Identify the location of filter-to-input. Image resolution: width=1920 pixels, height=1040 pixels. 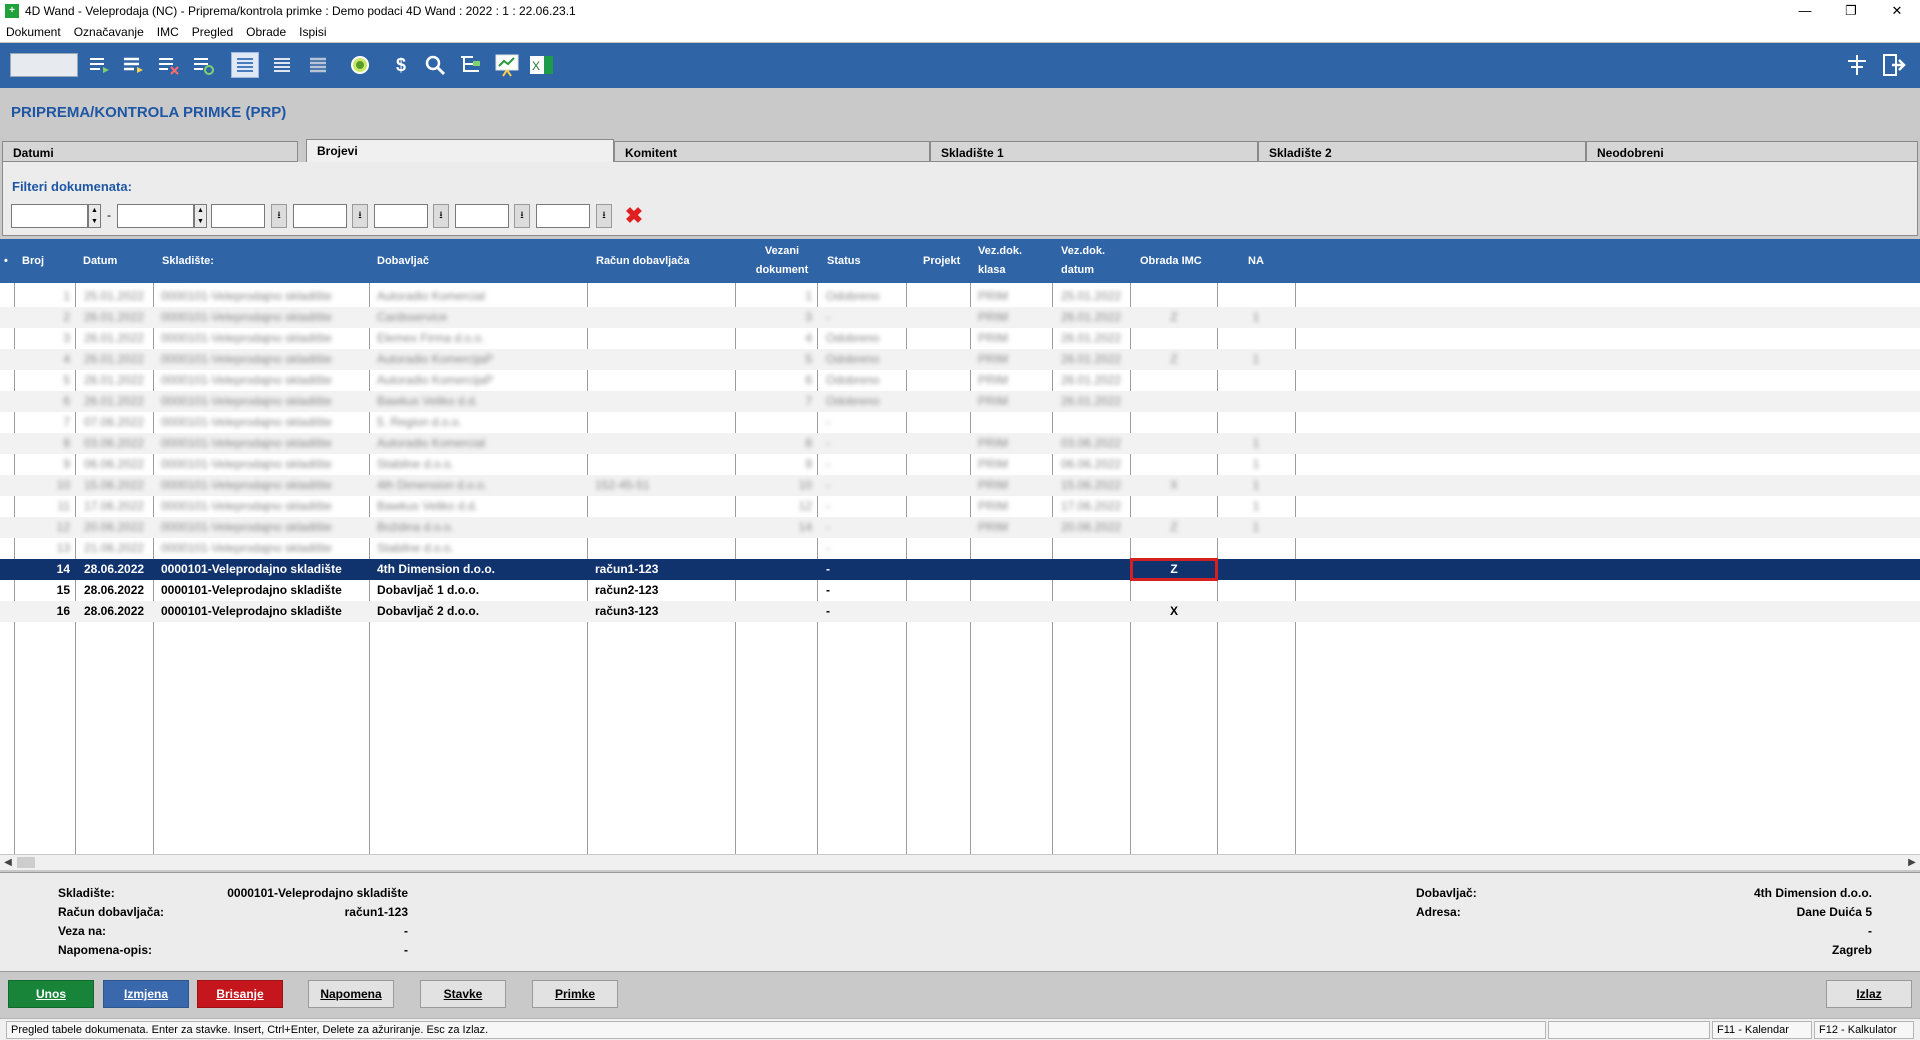
(155, 216).